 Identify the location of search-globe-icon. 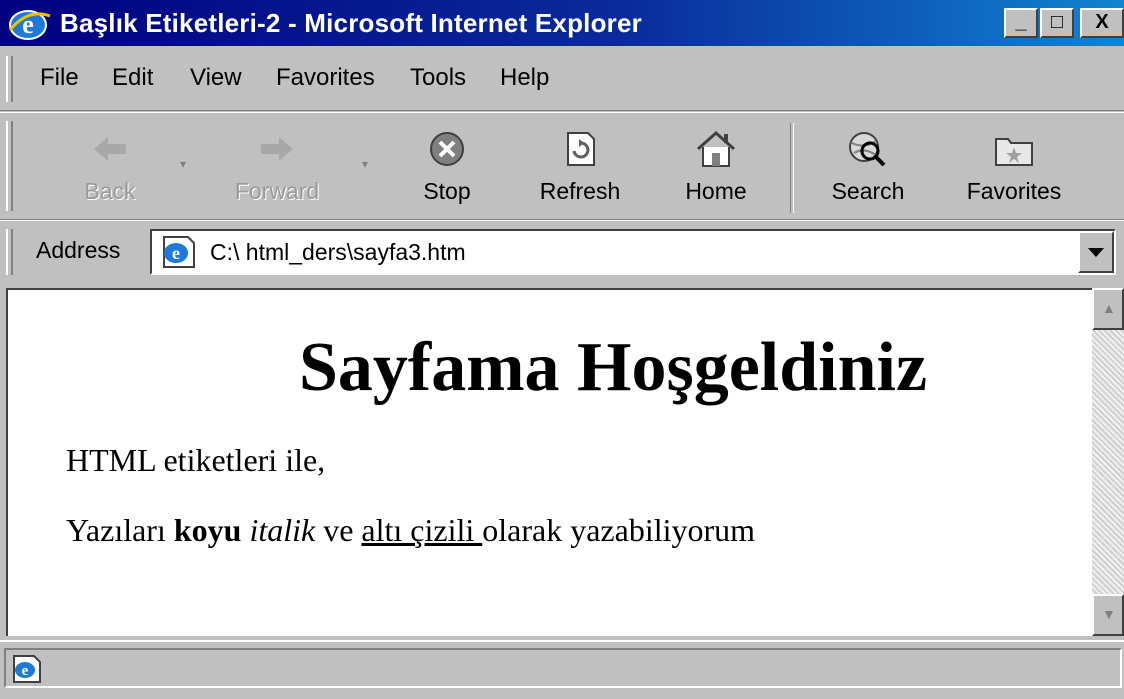
(868, 151).